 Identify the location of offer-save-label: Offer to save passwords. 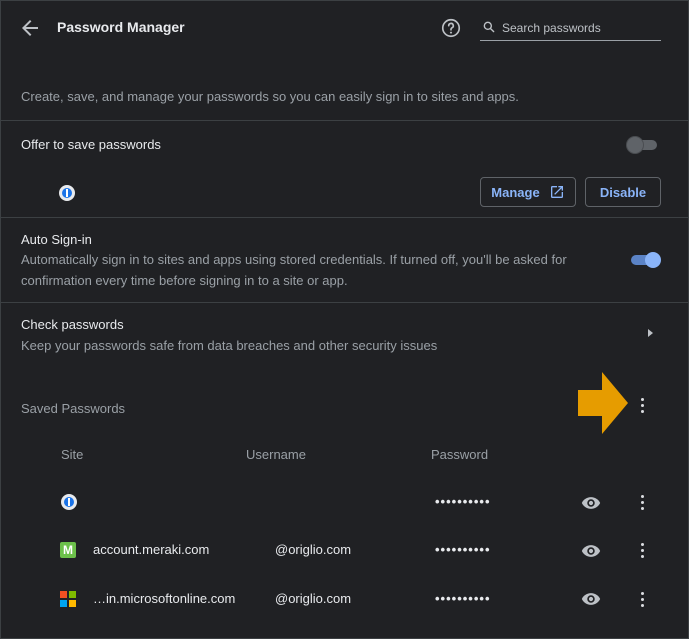
(91, 144).